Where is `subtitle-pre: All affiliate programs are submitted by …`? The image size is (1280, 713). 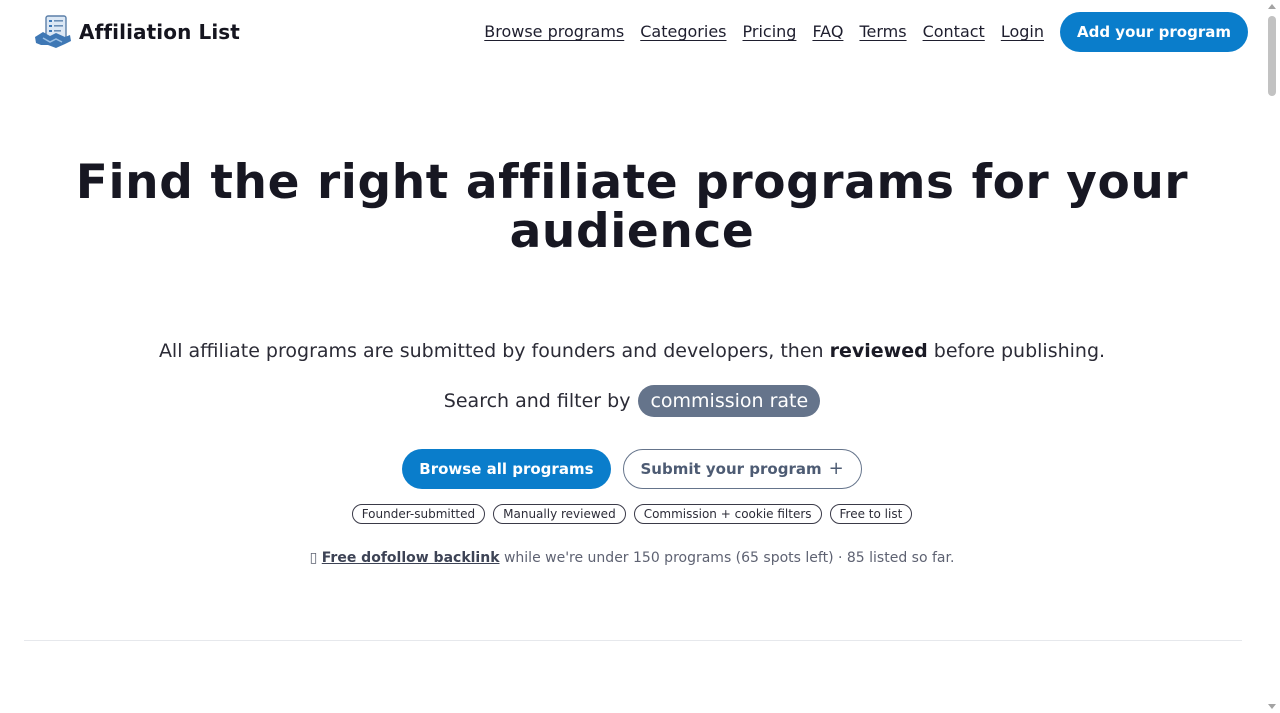 subtitle-pre: All affiliate programs are submitted by … is located at coordinates (491, 351).